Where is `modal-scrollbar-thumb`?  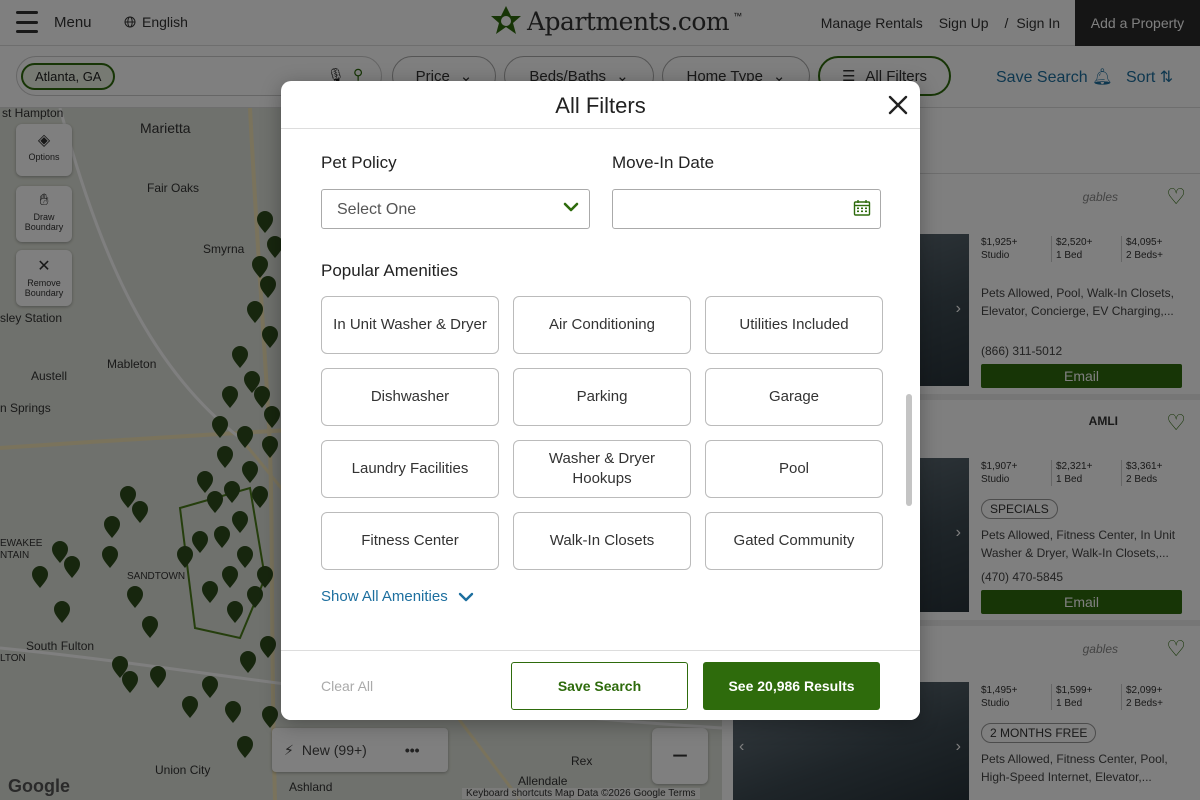
modal-scrollbar-thumb is located at coordinates (909, 450).